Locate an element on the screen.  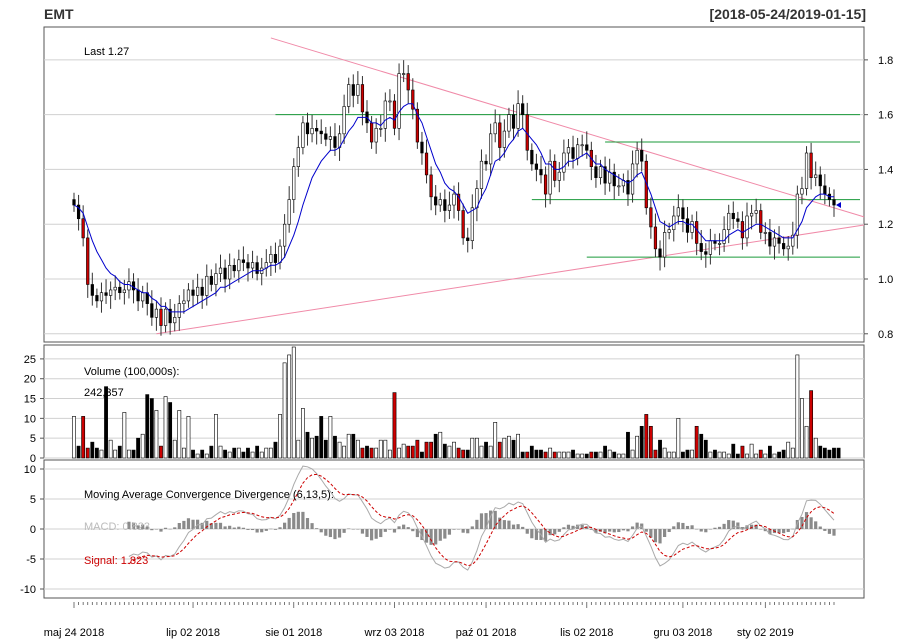
volume-last-value: 242,357 is located at coordinates (104, 393).